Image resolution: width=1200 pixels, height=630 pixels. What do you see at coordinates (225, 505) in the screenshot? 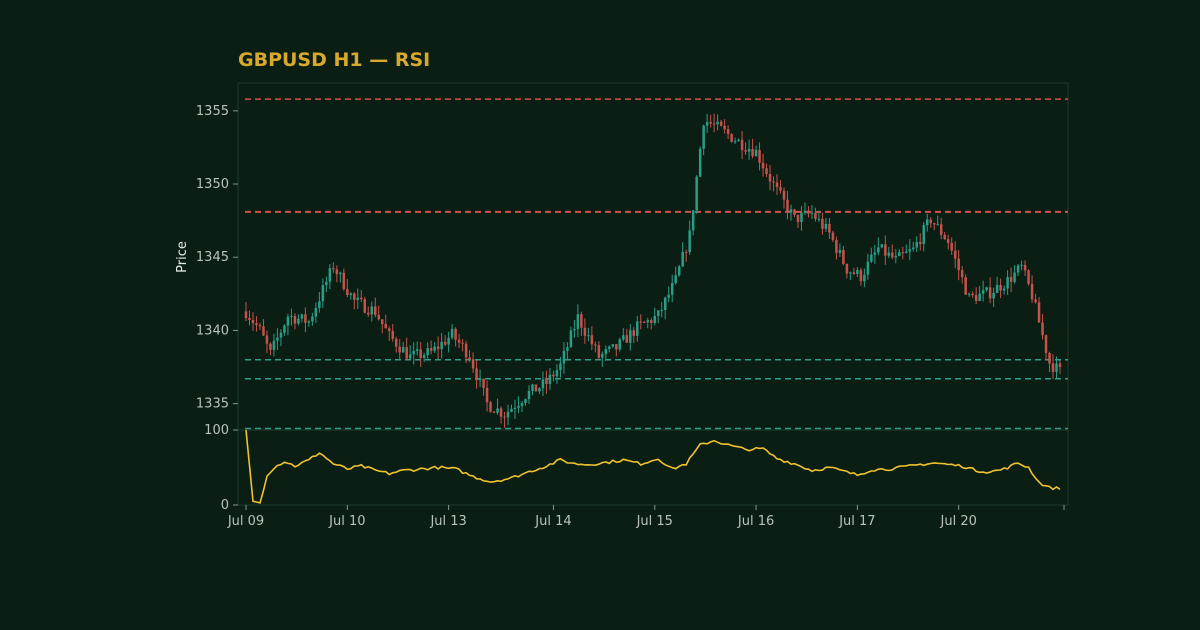
I see `rsi-tick-label: 0` at bounding box center [225, 505].